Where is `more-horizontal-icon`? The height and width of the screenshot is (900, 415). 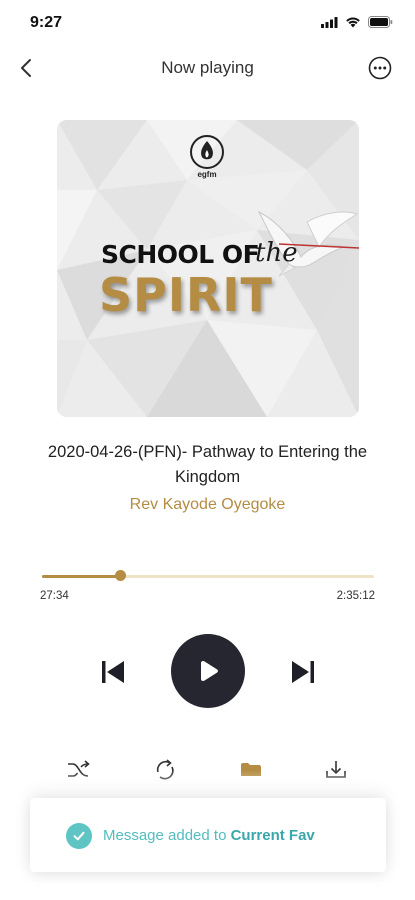
more-horizontal-icon is located at coordinates (380, 68).